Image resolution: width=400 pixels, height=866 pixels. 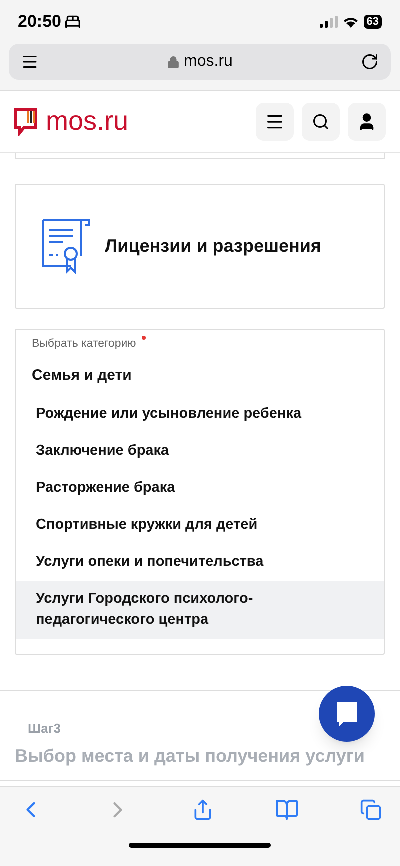 What do you see at coordinates (200, 562) in the screenshot?
I see `category-option: Услуги опеки и попечительства` at bounding box center [200, 562].